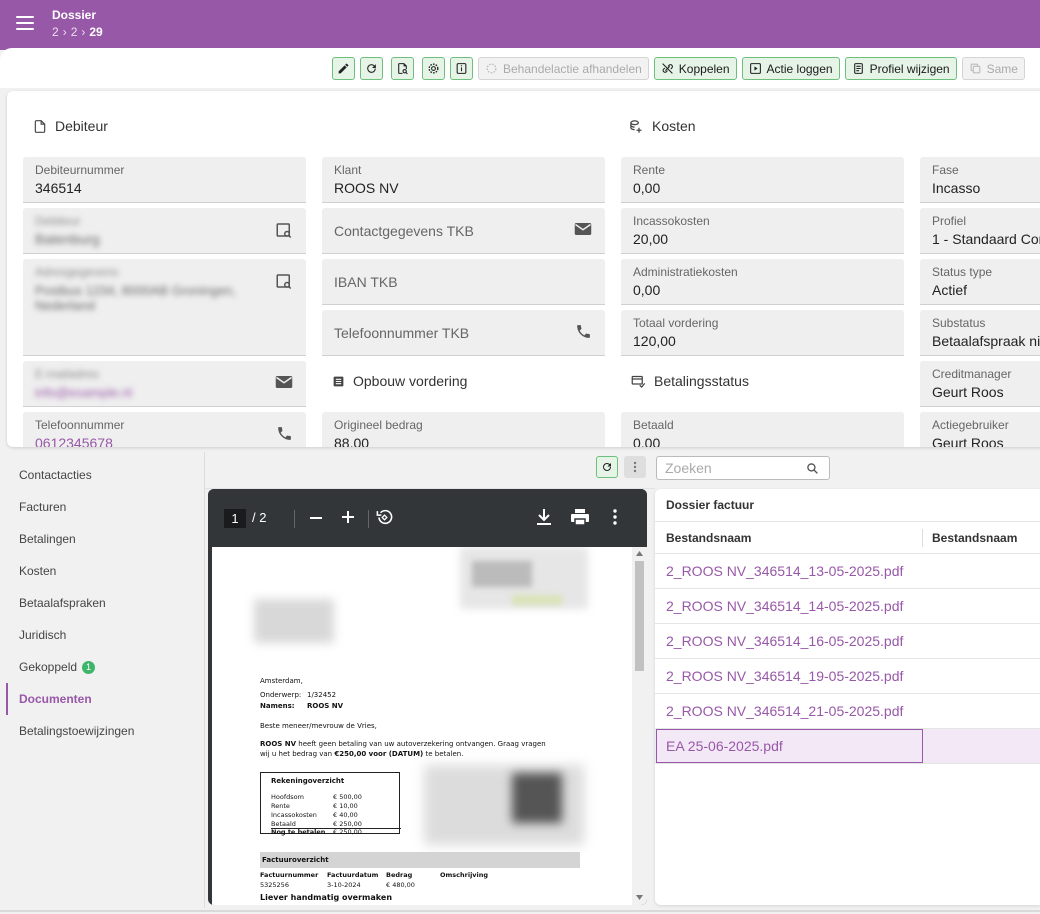 This screenshot has height=914, width=1040. I want to click on sidebar-item-label: Betalingen, so click(47, 539).